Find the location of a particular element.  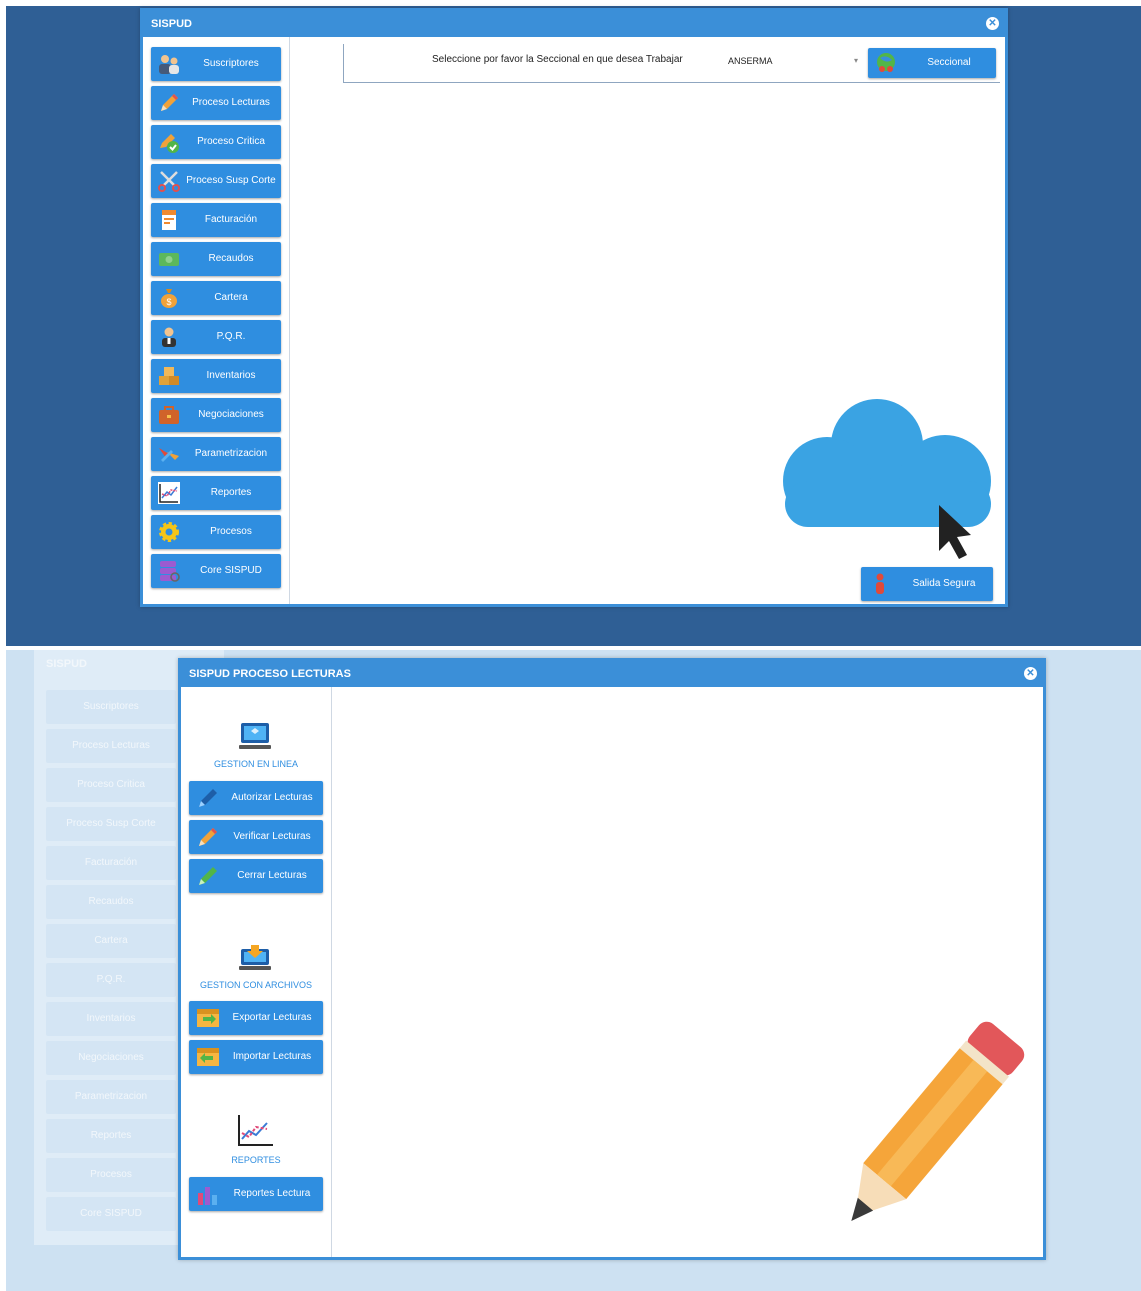

menu-pqr-button: P.Q.R. is located at coordinates (216, 337).